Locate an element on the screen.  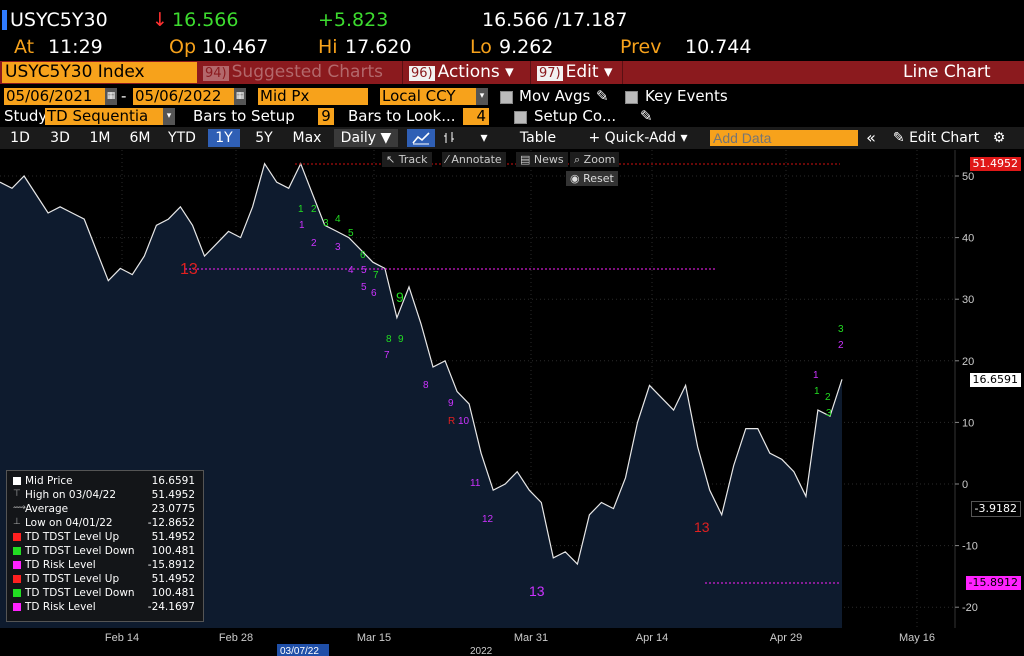
bar-chart-icon is located at coordinates (449, 138).